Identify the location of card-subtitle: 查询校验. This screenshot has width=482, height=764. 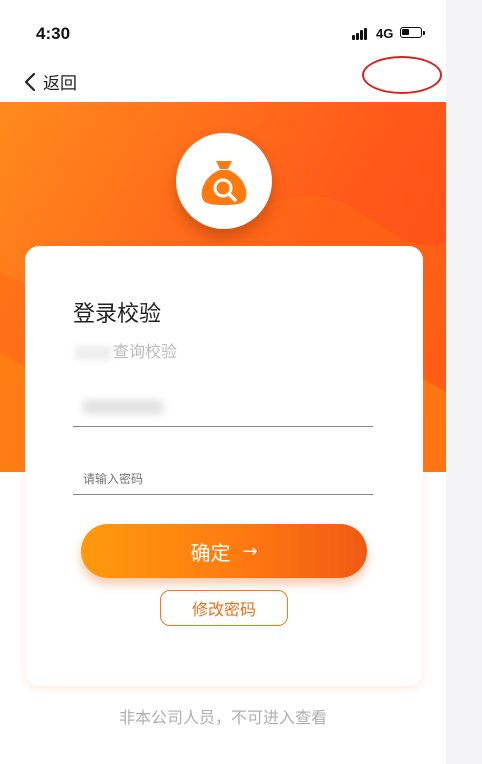
(126, 350).